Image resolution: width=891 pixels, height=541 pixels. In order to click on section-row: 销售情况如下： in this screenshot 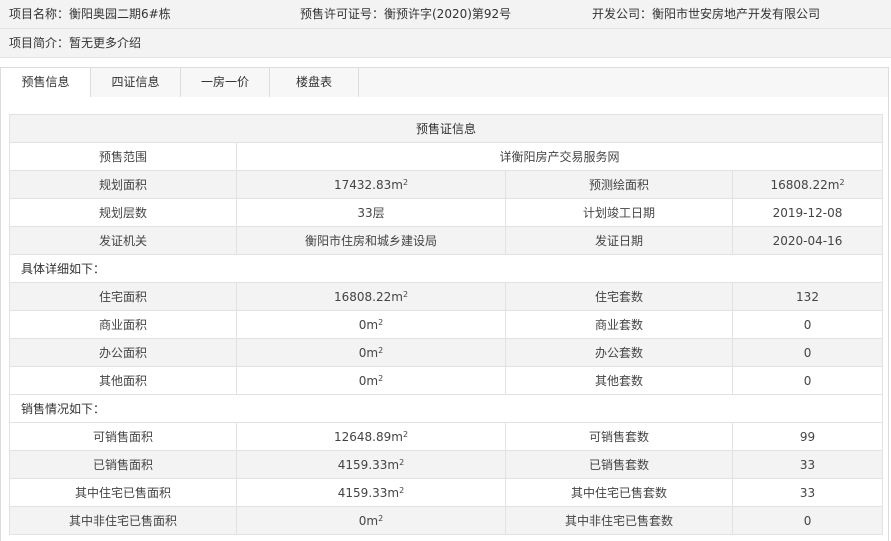, I will do `click(446, 408)`.